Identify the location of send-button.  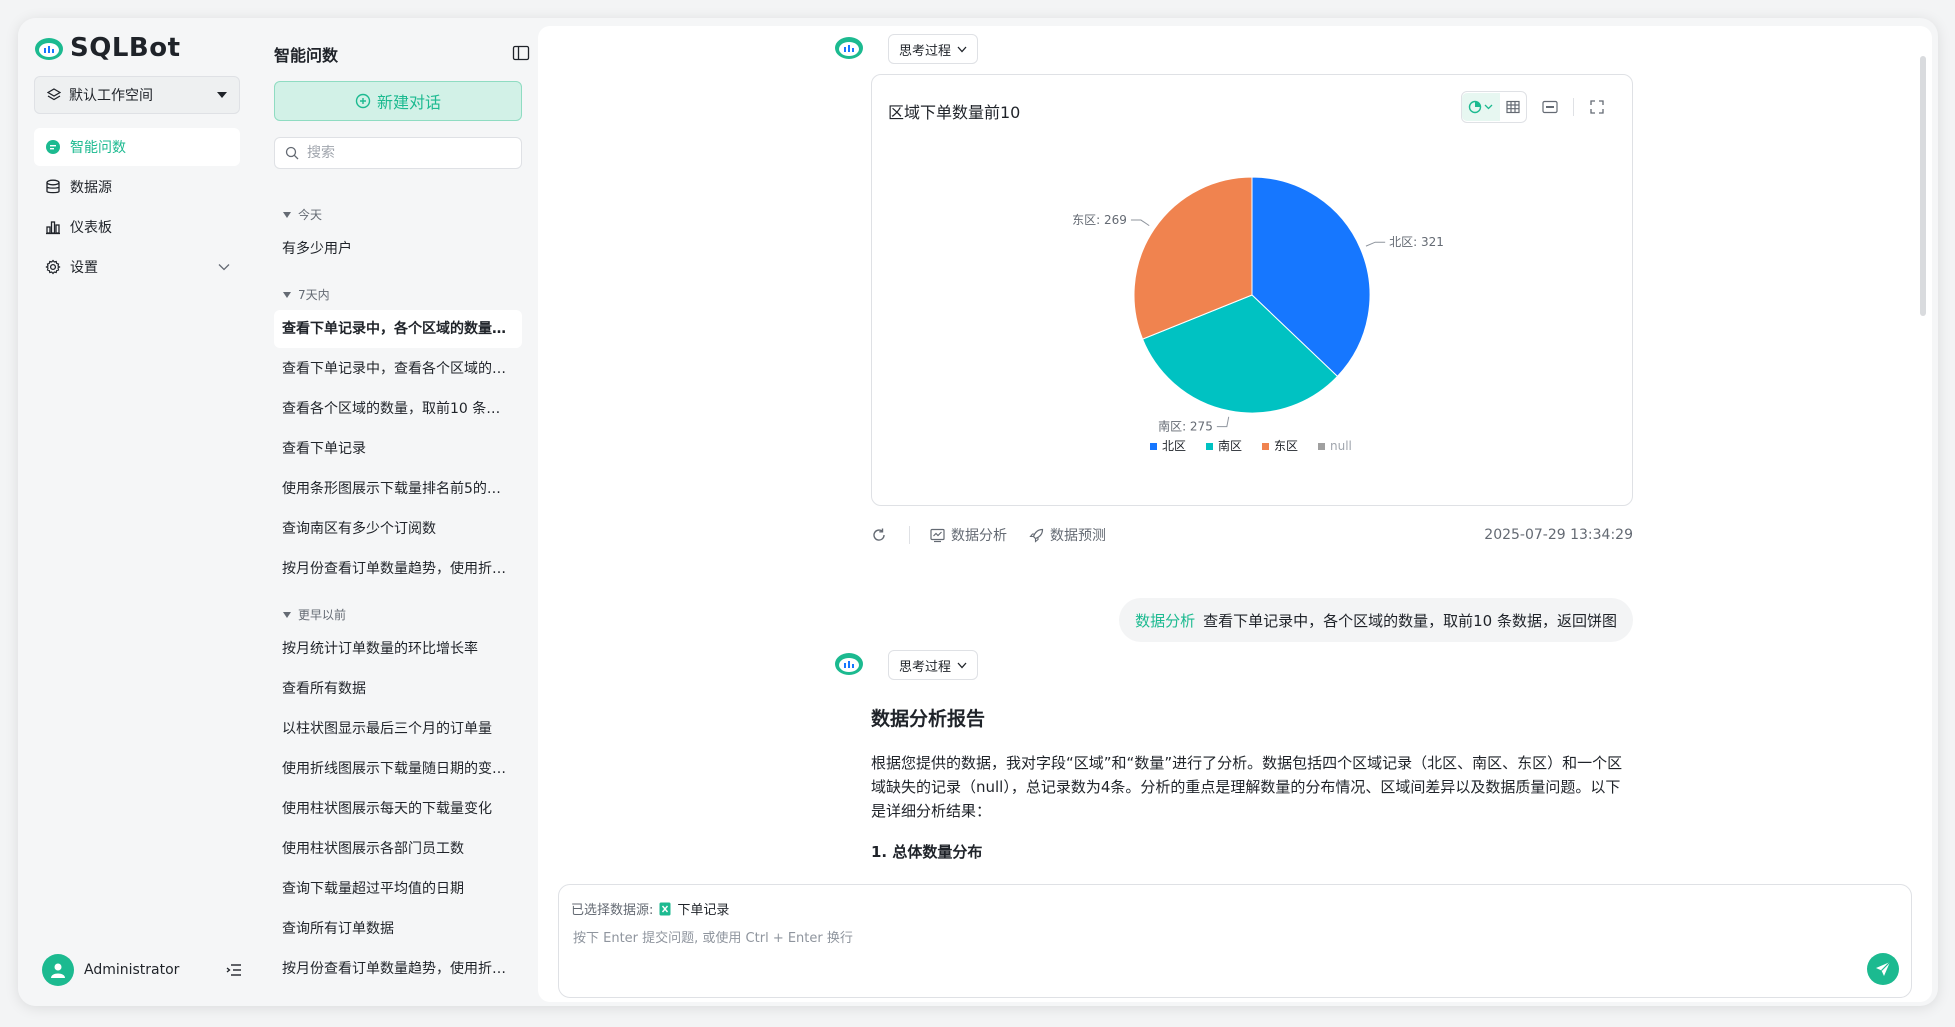
(1883, 969).